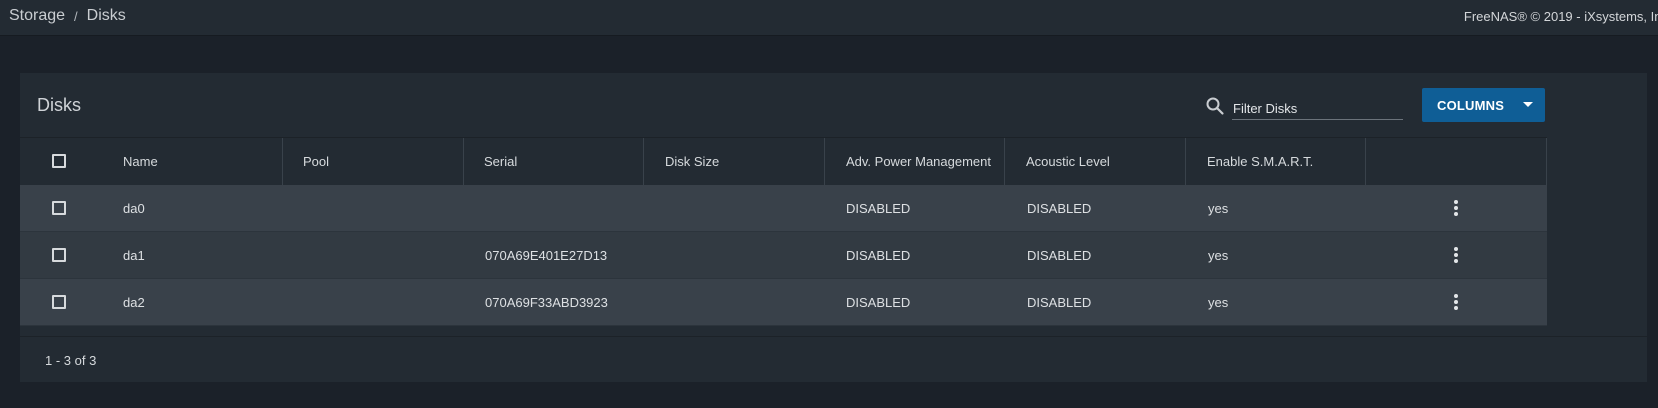 The width and height of the screenshot is (1658, 408). I want to click on header-serial: Serial, so click(500, 161).